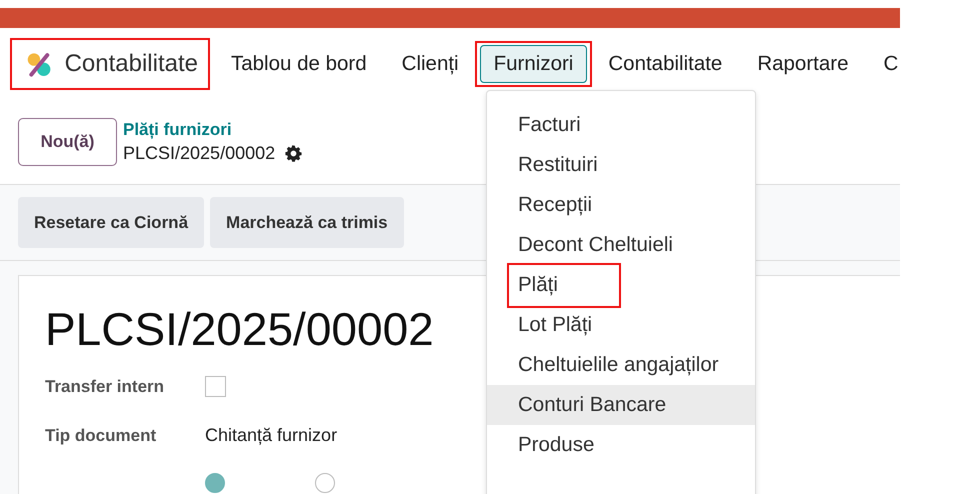 The width and height of the screenshot is (971, 494). I want to click on menu-item: Clienți, so click(430, 64).